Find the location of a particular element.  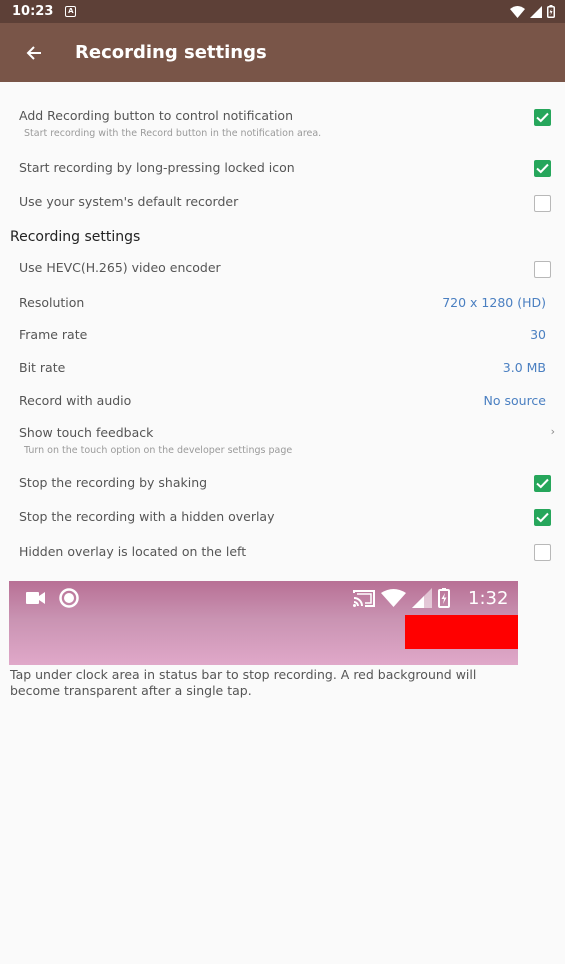

checkbox-notification-record-button is located at coordinates (542, 117).